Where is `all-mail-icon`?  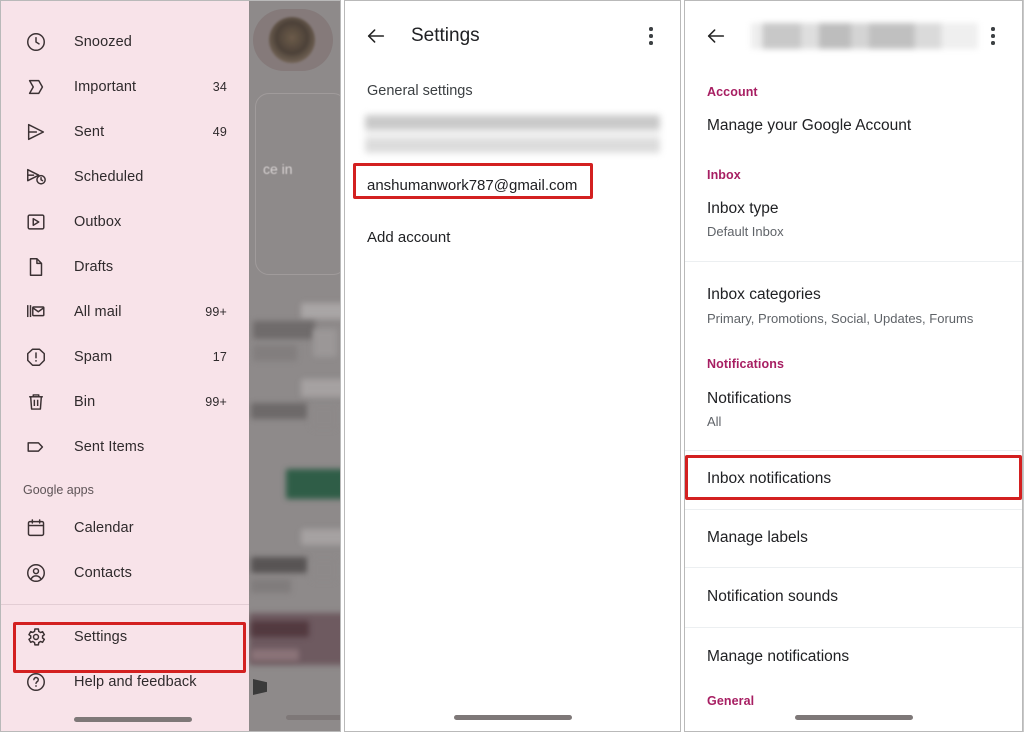 all-mail-icon is located at coordinates (36, 312).